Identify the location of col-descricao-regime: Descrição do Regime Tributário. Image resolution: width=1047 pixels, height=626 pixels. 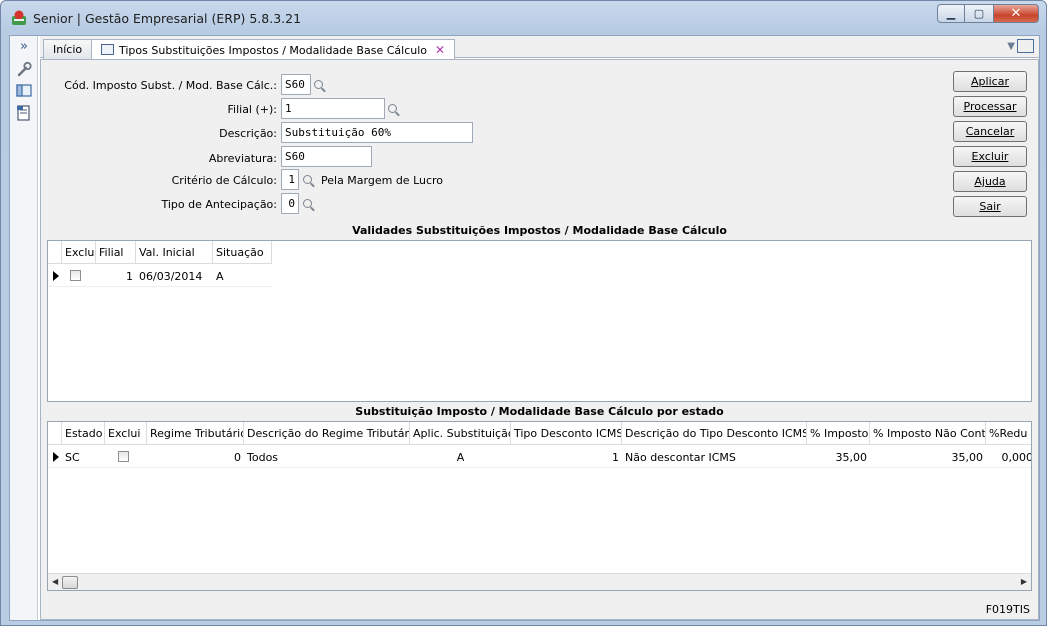
(327, 433).